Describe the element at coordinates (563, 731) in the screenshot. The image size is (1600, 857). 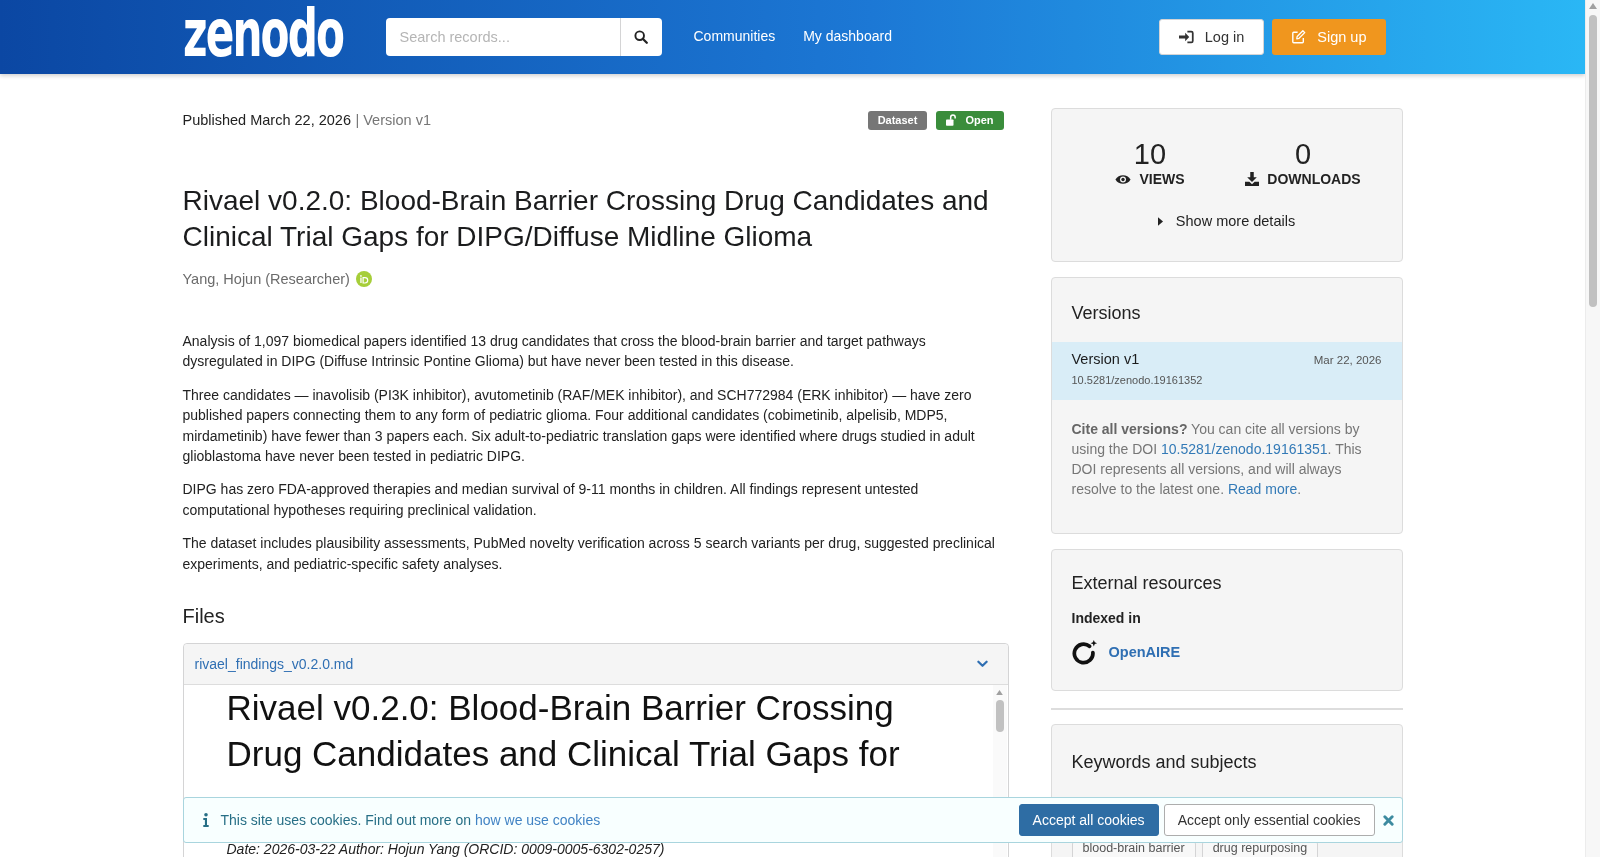
I see `preview-heading: Rivael v0.2.0: Blood-Brain Barrier Crossing Drug Candidates and Clinical Trial Gaps for` at that location.